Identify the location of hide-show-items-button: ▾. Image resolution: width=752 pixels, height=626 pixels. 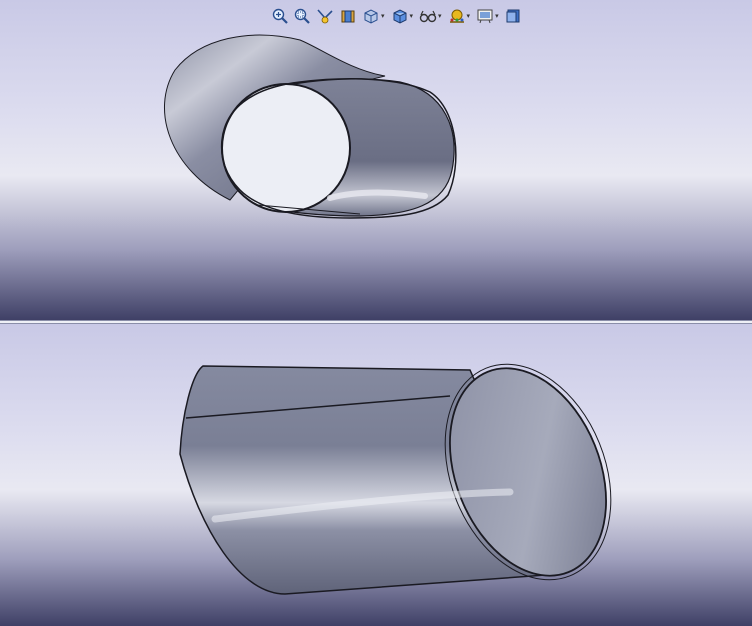
(430, 16).